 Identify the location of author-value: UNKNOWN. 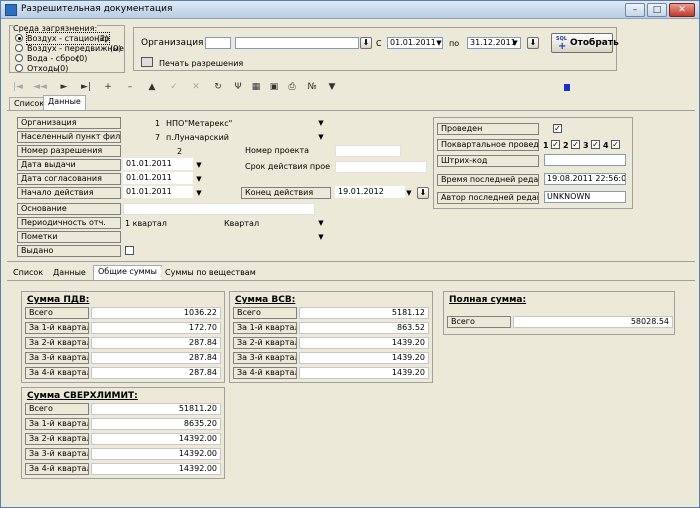
(585, 197).